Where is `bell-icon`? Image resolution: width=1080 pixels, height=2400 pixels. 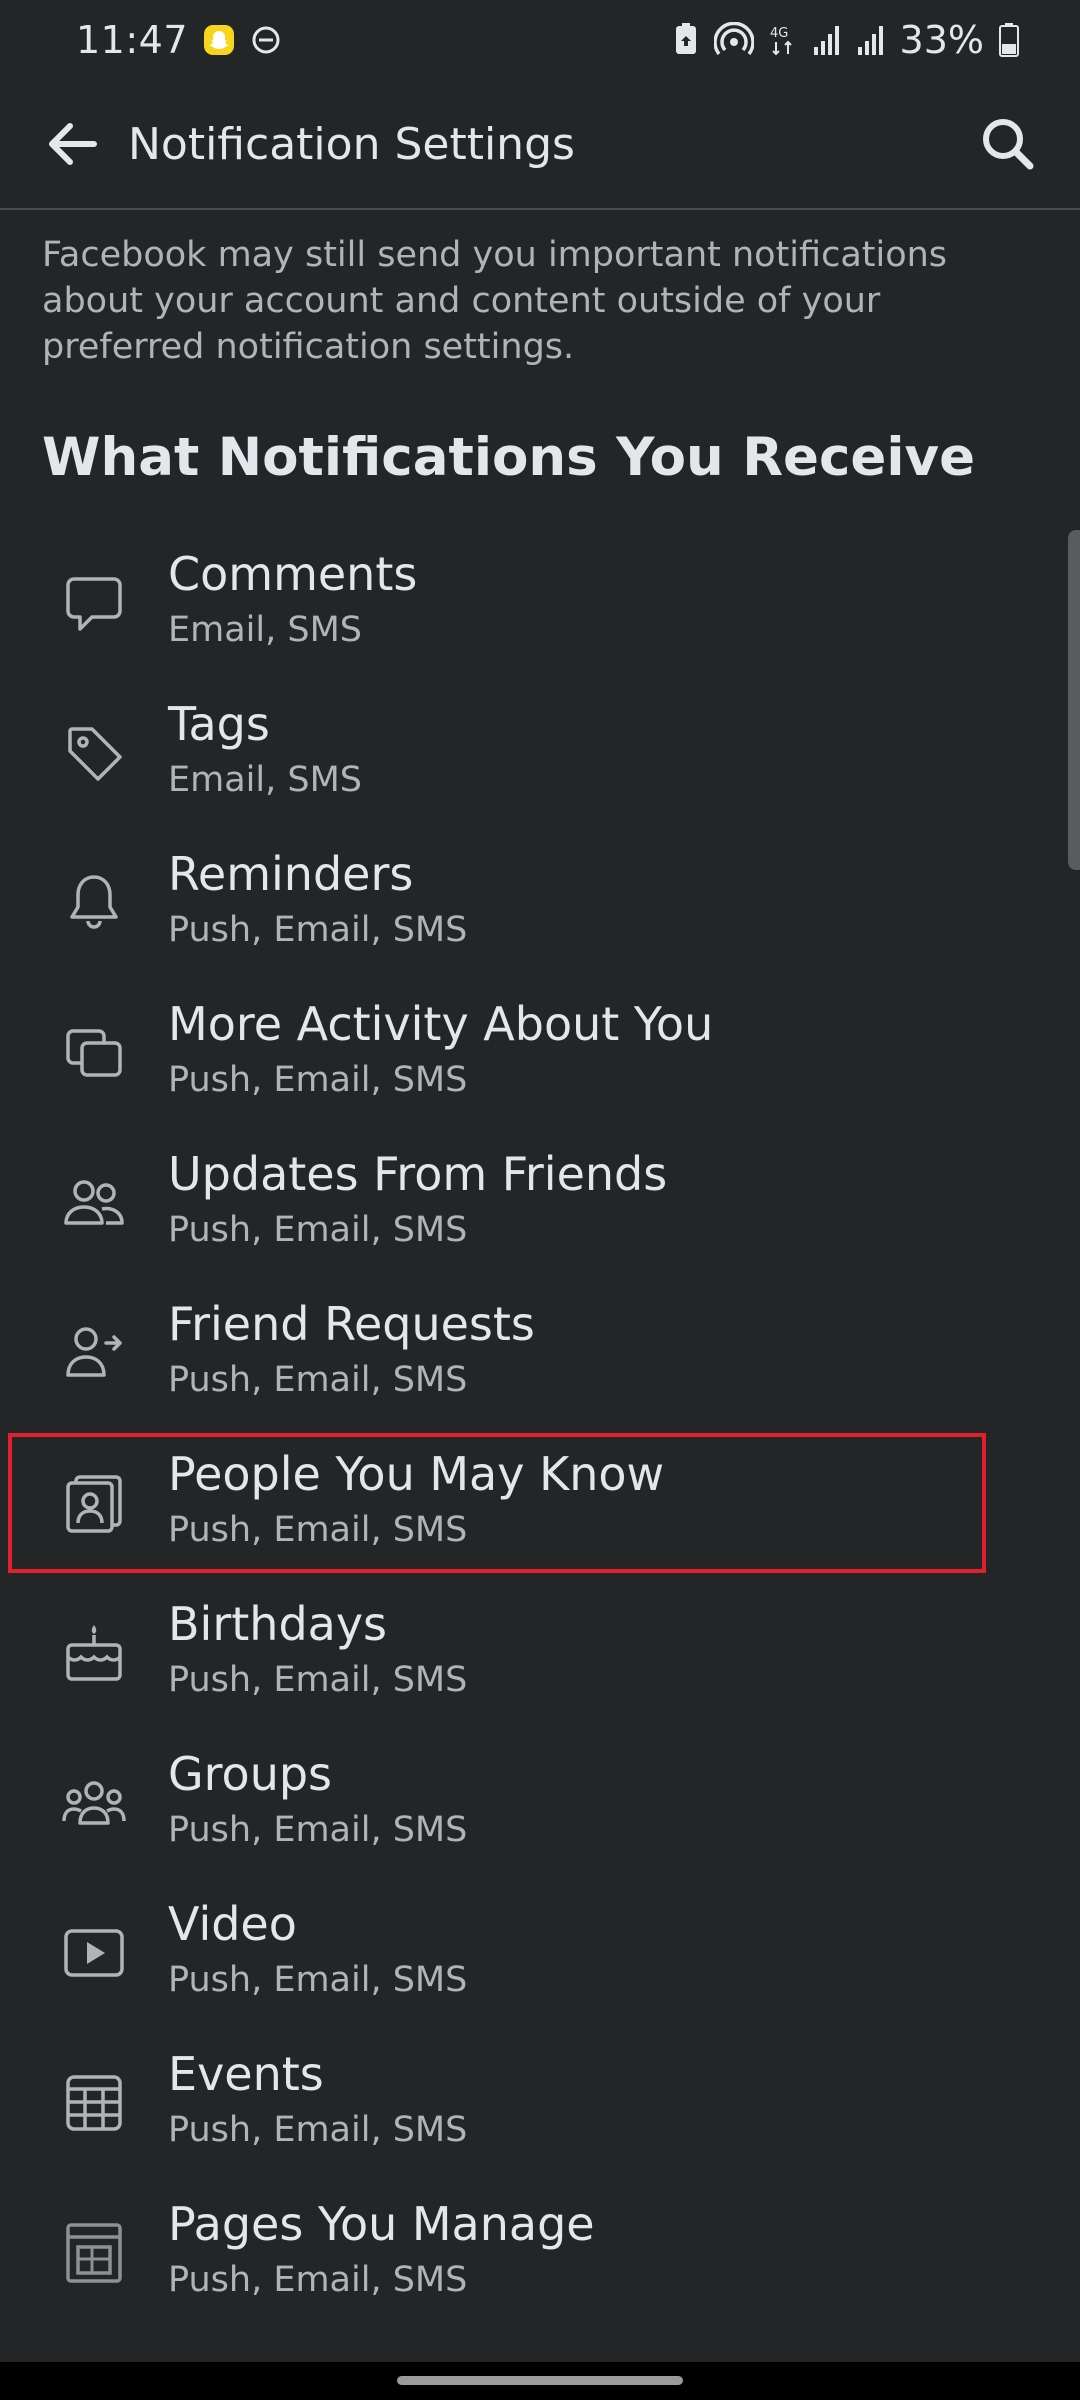 bell-icon is located at coordinates (94, 903).